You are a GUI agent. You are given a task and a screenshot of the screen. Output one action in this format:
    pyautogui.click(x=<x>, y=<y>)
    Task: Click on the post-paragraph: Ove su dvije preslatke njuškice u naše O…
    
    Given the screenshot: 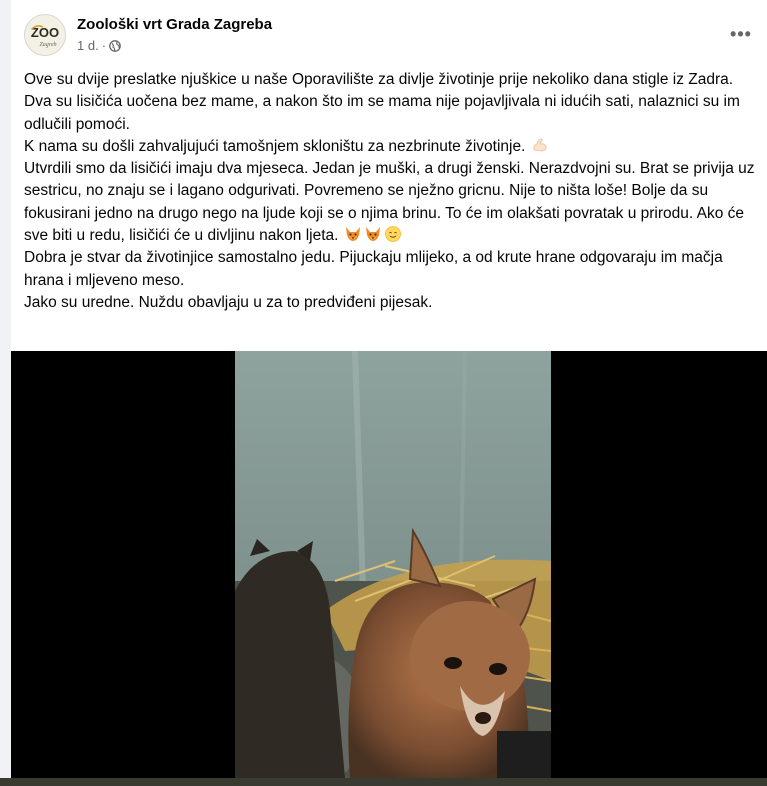 What is the action you would take?
    pyautogui.click(x=379, y=79)
    